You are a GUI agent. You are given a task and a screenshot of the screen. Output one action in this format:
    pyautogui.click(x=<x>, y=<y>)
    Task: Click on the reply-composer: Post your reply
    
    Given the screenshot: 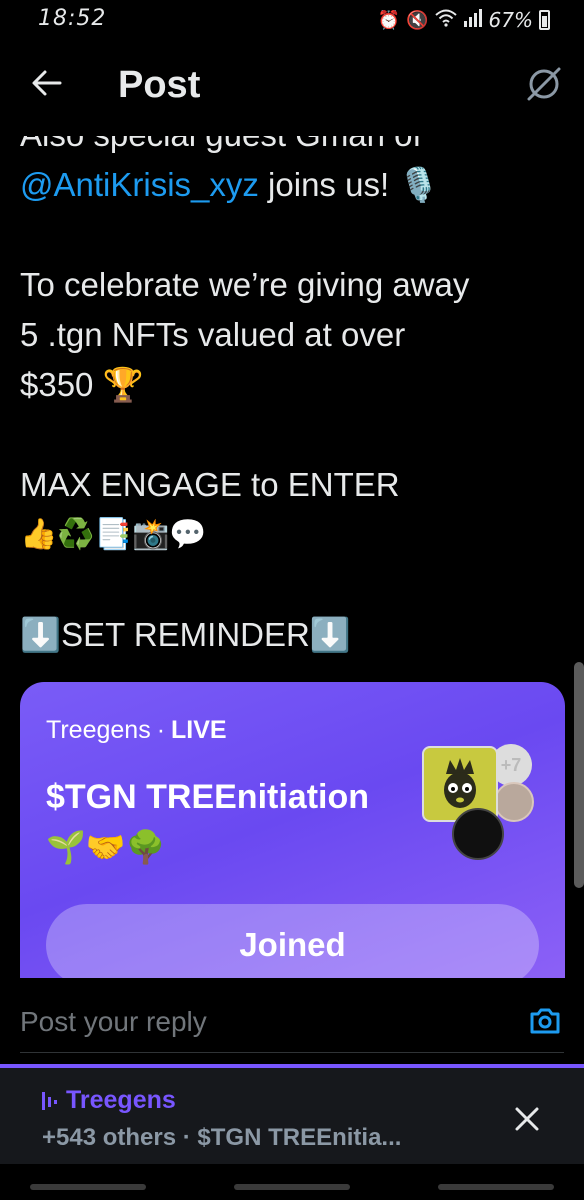 What is the action you would take?
    pyautogui.click(x=292, y=1021)
    